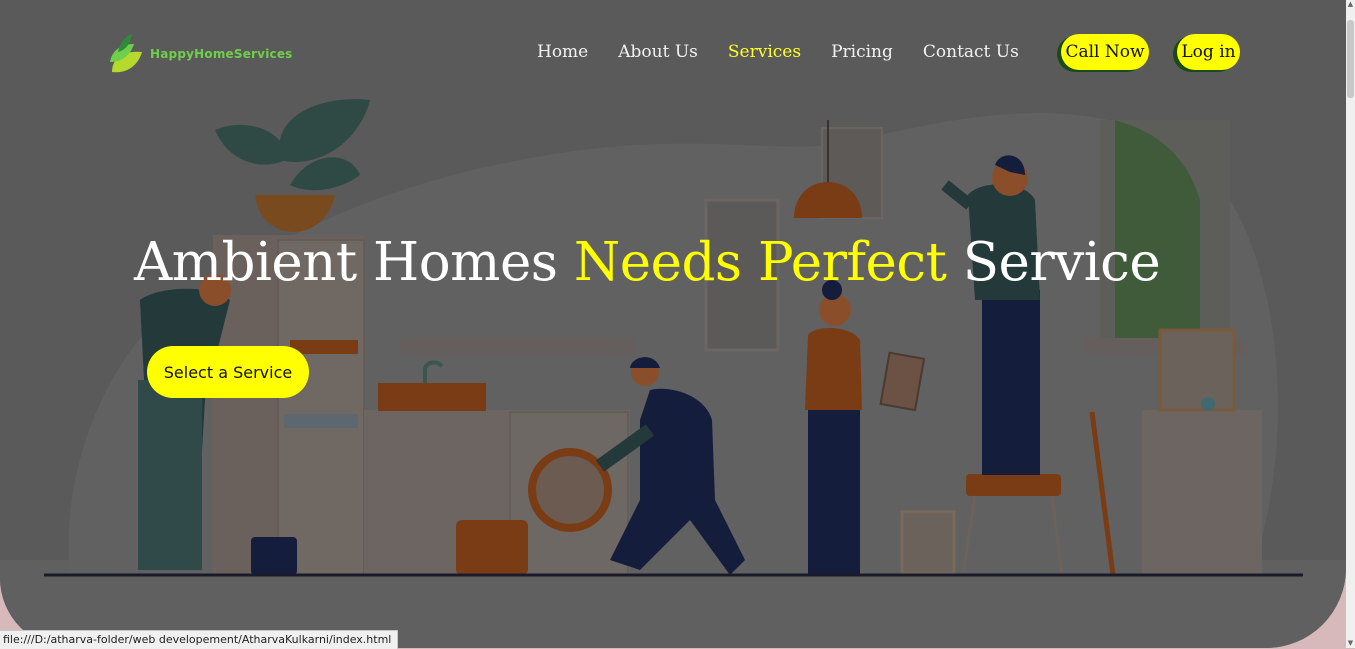 The width and height of the screenshot is (1355, 649). I want to click on worker-standing, so click(1011, 382).